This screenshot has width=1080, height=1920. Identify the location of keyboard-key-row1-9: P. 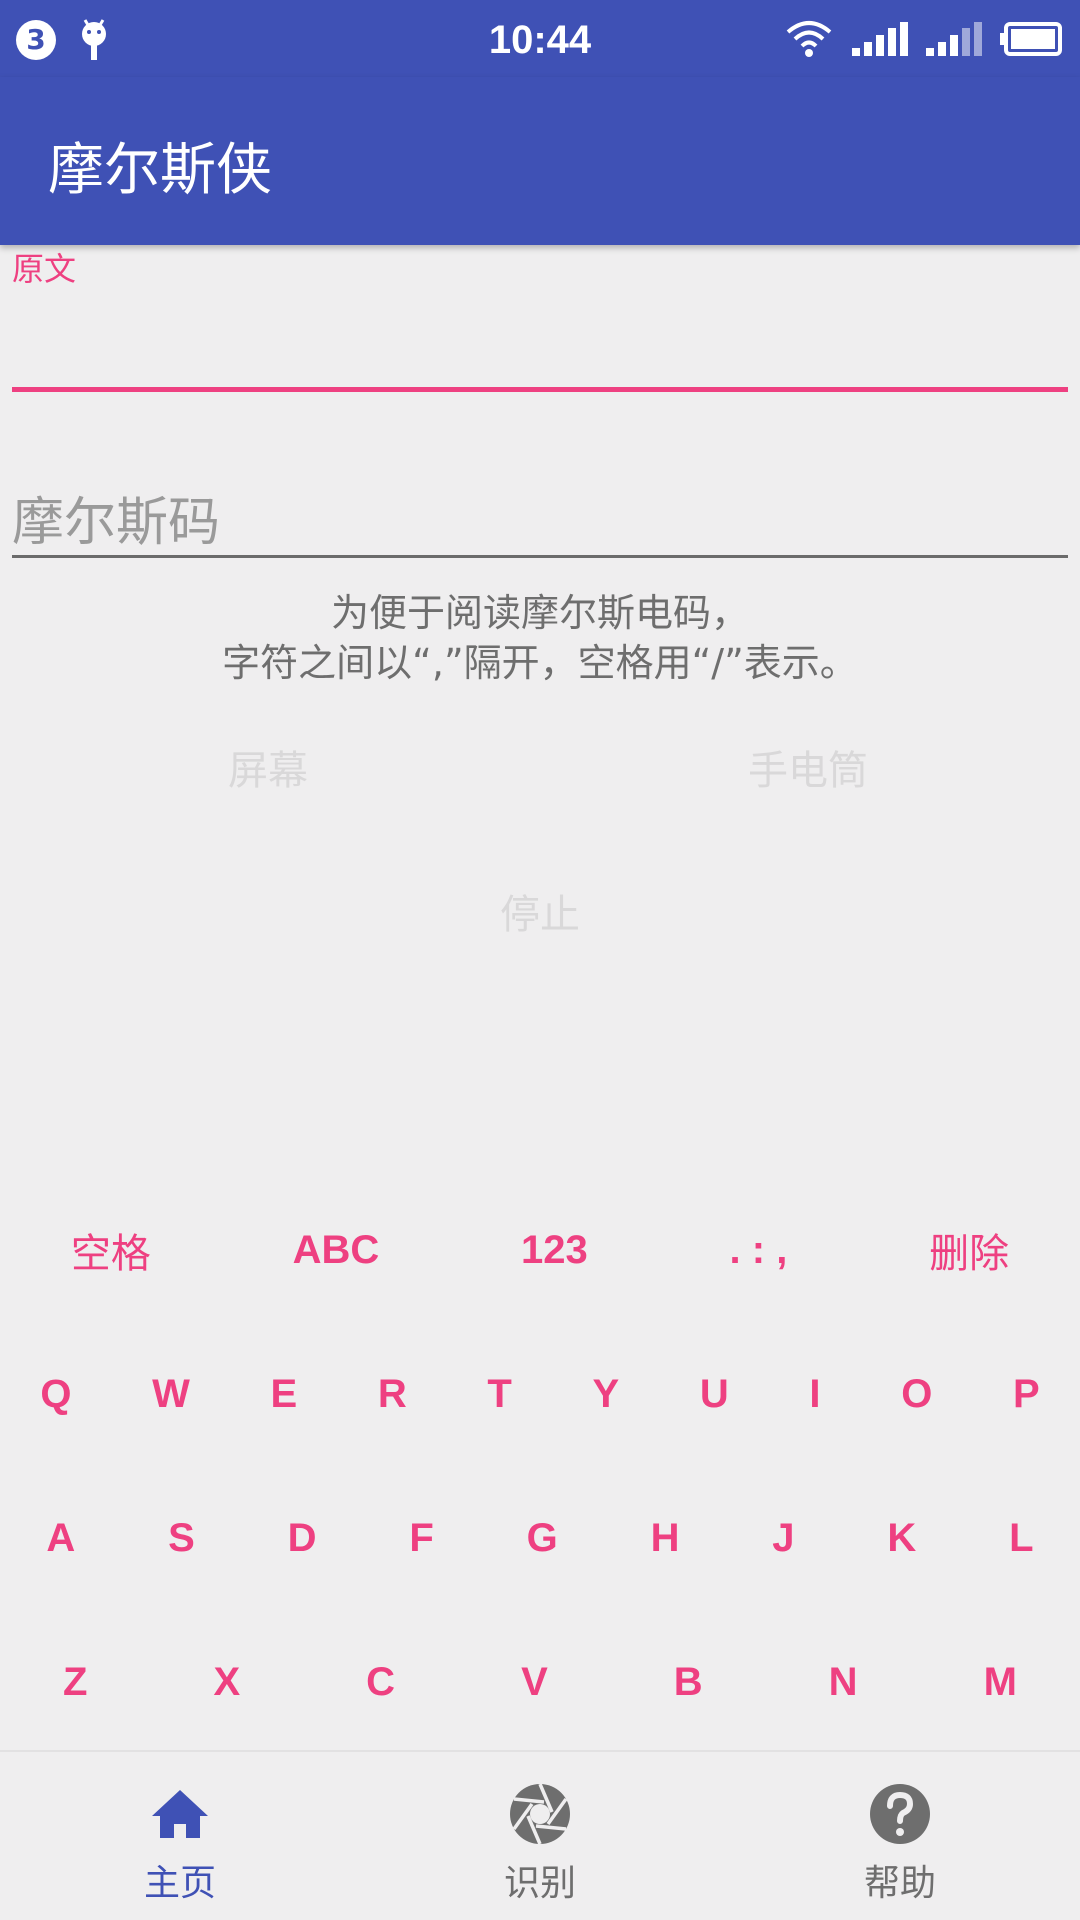
(1026, 1394).